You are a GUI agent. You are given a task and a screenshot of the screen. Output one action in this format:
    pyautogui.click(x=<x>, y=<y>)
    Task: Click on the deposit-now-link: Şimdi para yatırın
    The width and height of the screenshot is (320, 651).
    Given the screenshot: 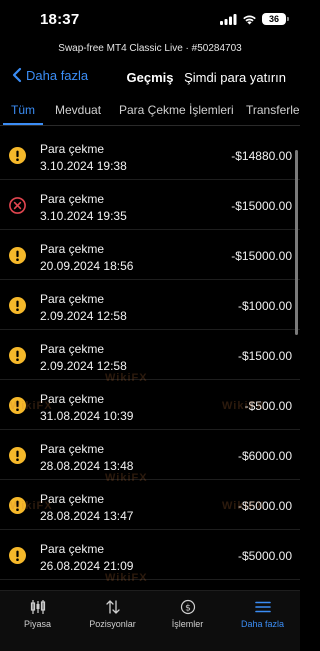 What is the action you would take?
    pyautogui.click(x=235, y=77)
    